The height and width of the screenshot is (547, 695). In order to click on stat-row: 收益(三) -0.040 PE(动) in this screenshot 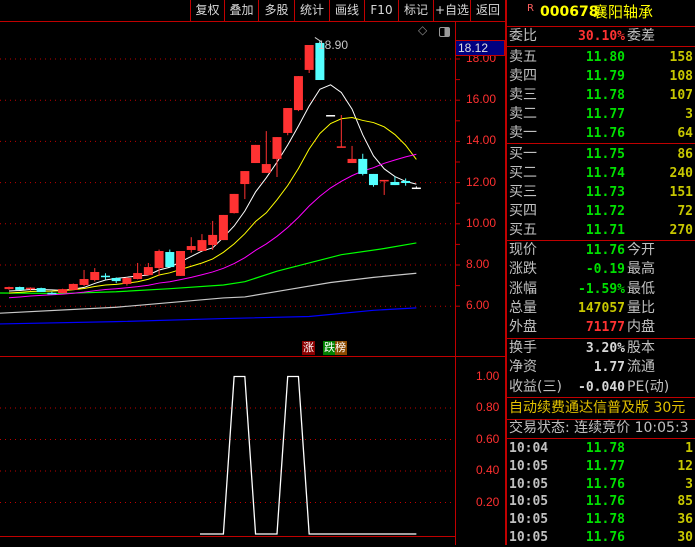, I will do `click(601, 387)`.